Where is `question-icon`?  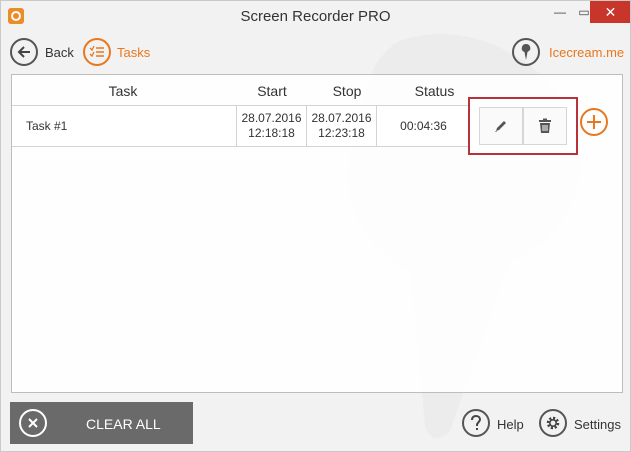 question-icon is located at coordinates (476, 422).